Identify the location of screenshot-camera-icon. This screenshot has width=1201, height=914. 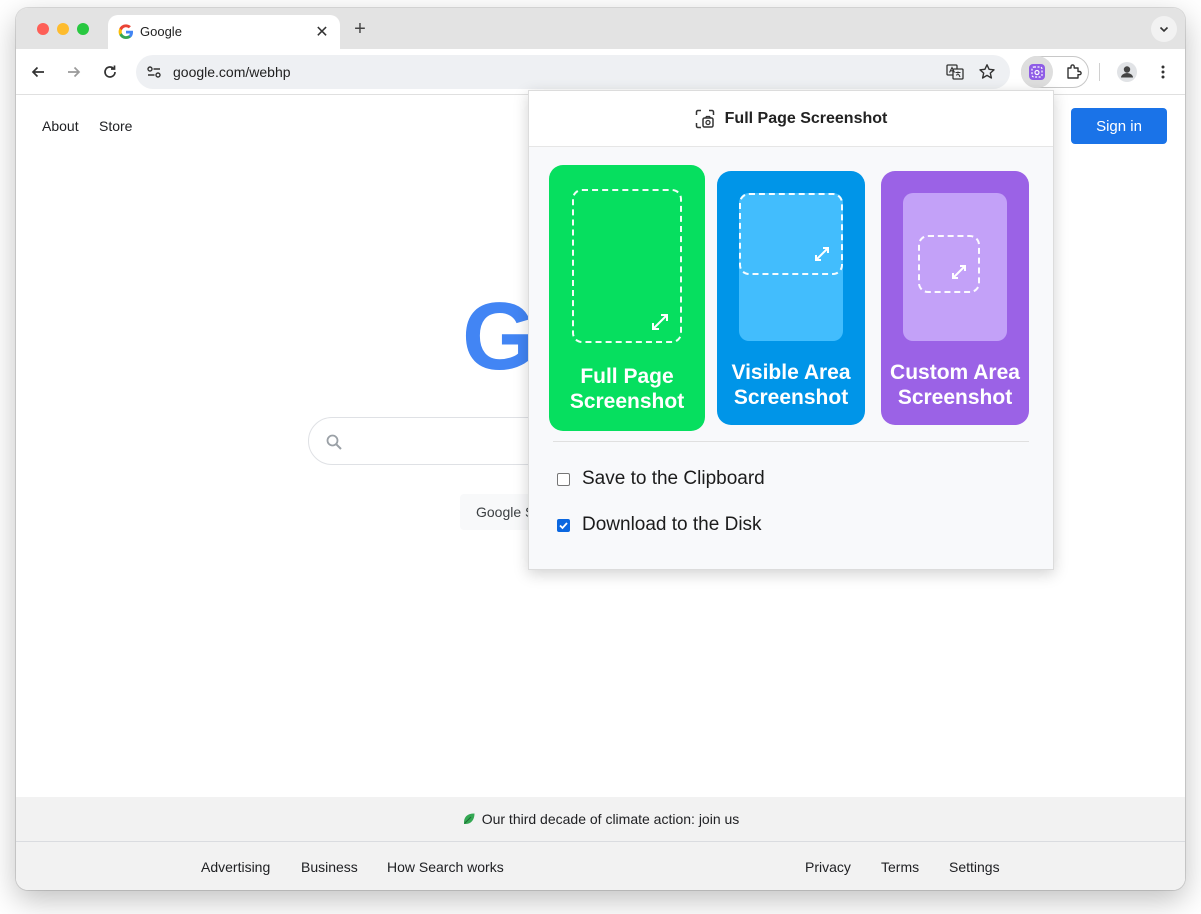
(704, 118).